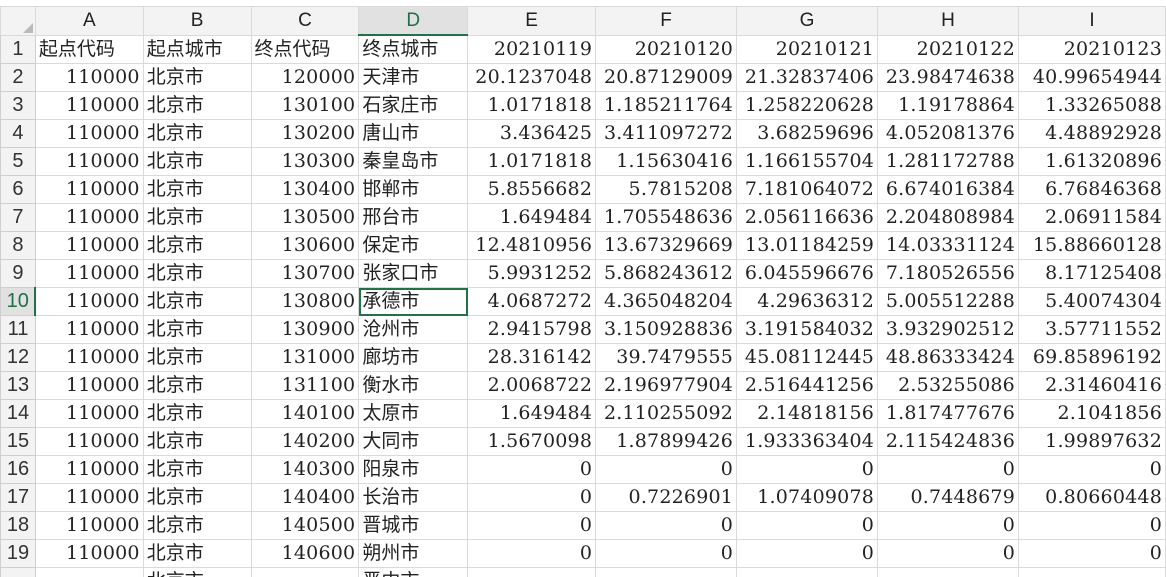 Image resolution: width=1166 pixels, height=577 pixels. Describe the element at coordinates (948, 385) in the screenshot. I see `cell: 2.53255086` at that location.